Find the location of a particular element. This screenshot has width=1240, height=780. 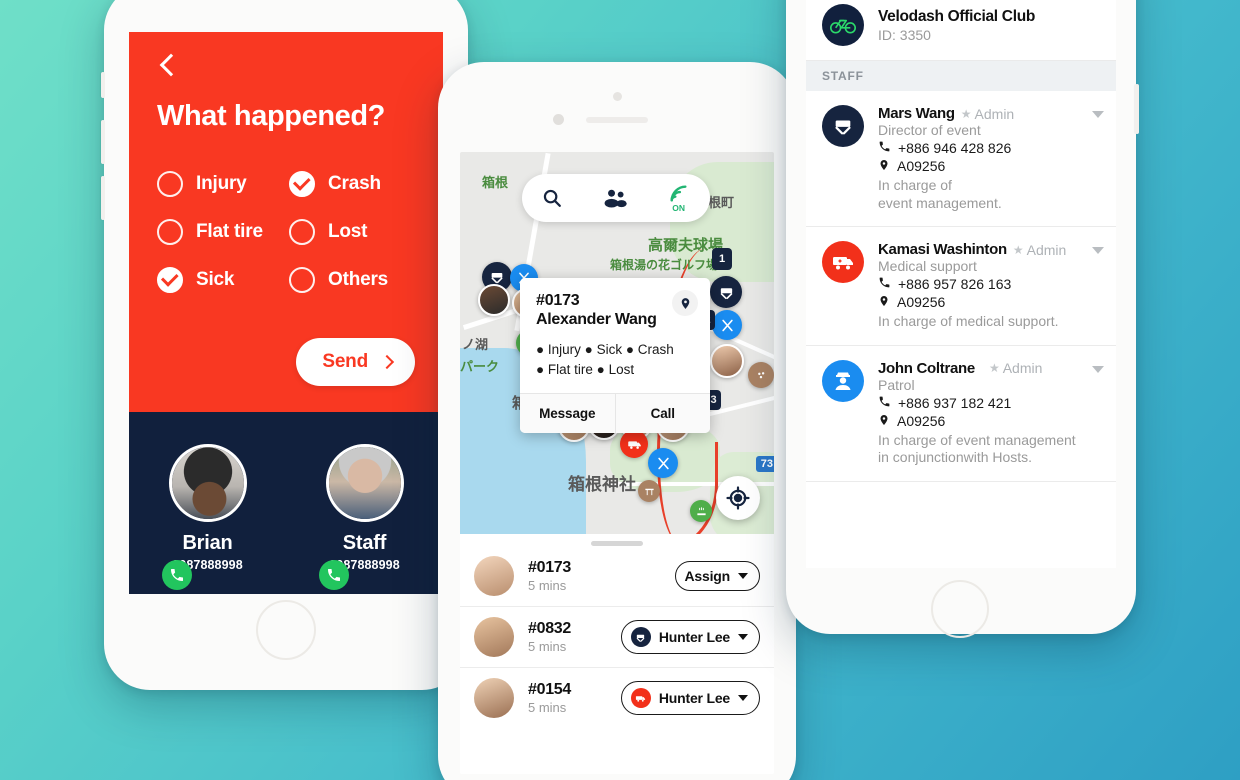

crosshair-locate-icon is located at coordinates (738, 498).